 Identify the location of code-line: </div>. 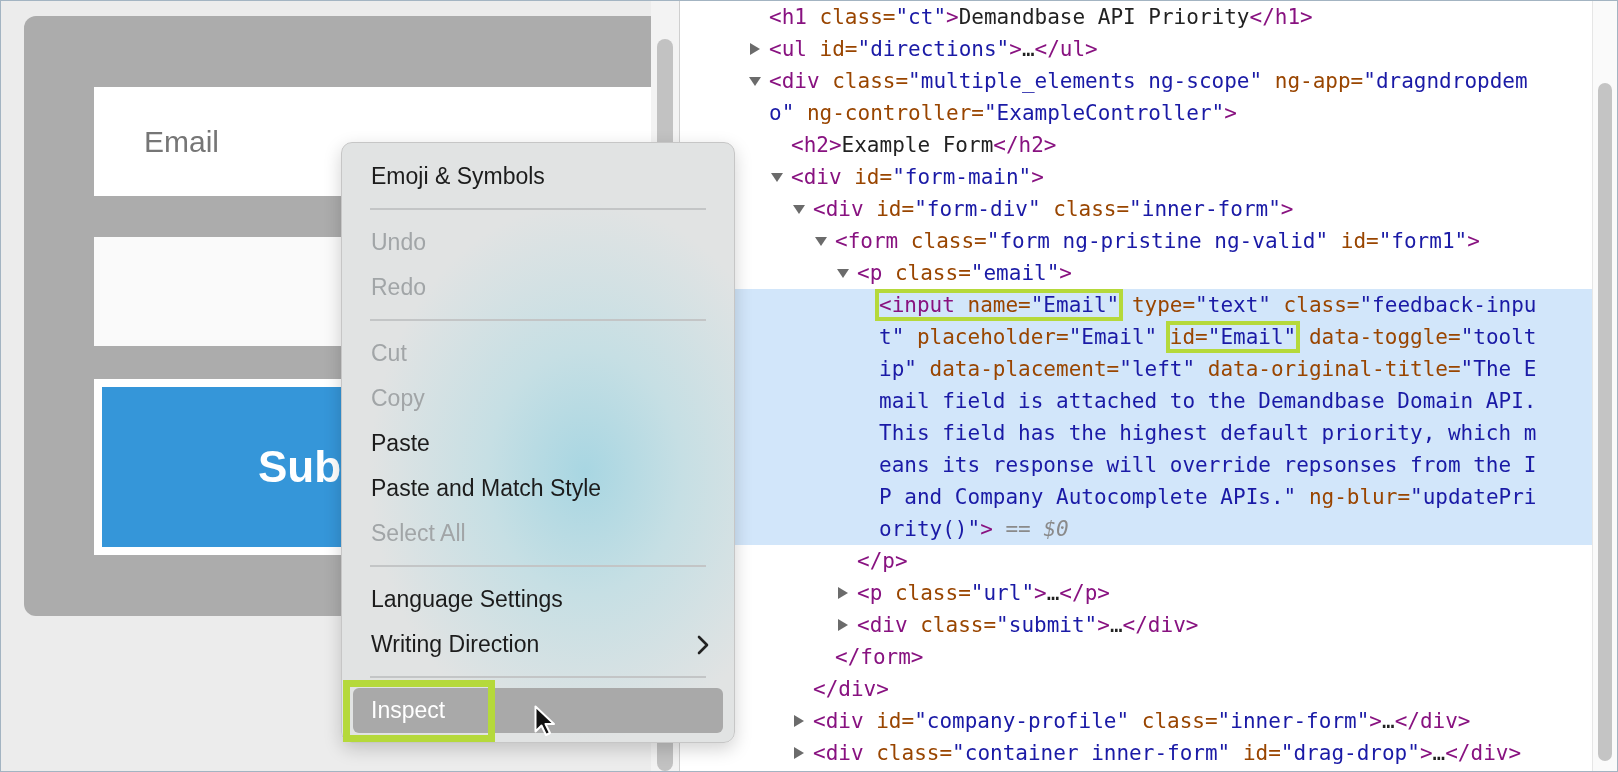
(851, 689).